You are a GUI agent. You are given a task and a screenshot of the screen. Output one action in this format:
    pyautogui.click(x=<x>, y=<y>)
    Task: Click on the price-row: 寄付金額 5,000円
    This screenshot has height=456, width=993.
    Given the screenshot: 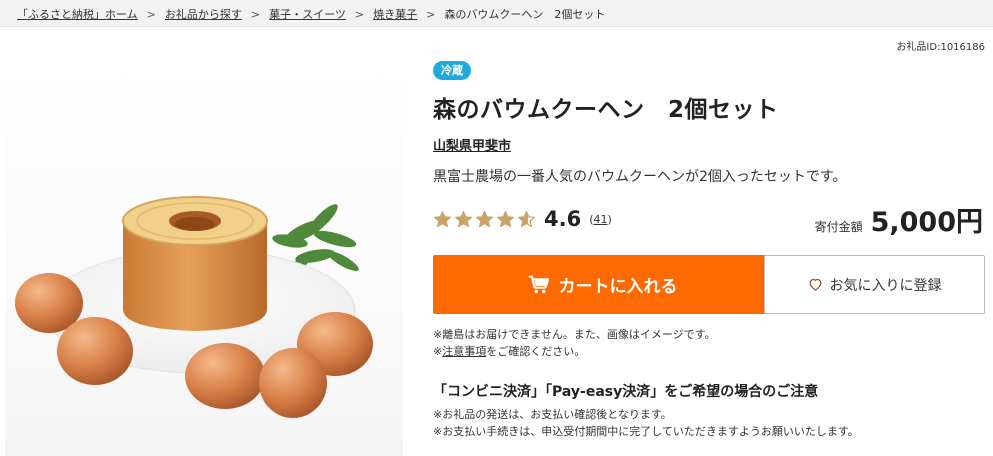 What is the action you would take?
    pyautogui.click(x=899, y=219)
    